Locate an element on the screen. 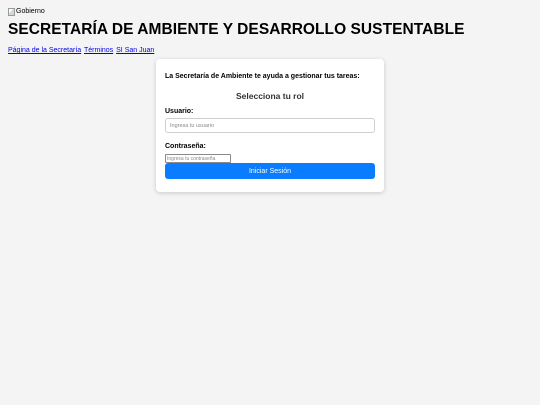 Image resolution: width=540 pixels, height=405 pixels. role-prompt: Selecciona tu rol is located at coordinates (270, 96).